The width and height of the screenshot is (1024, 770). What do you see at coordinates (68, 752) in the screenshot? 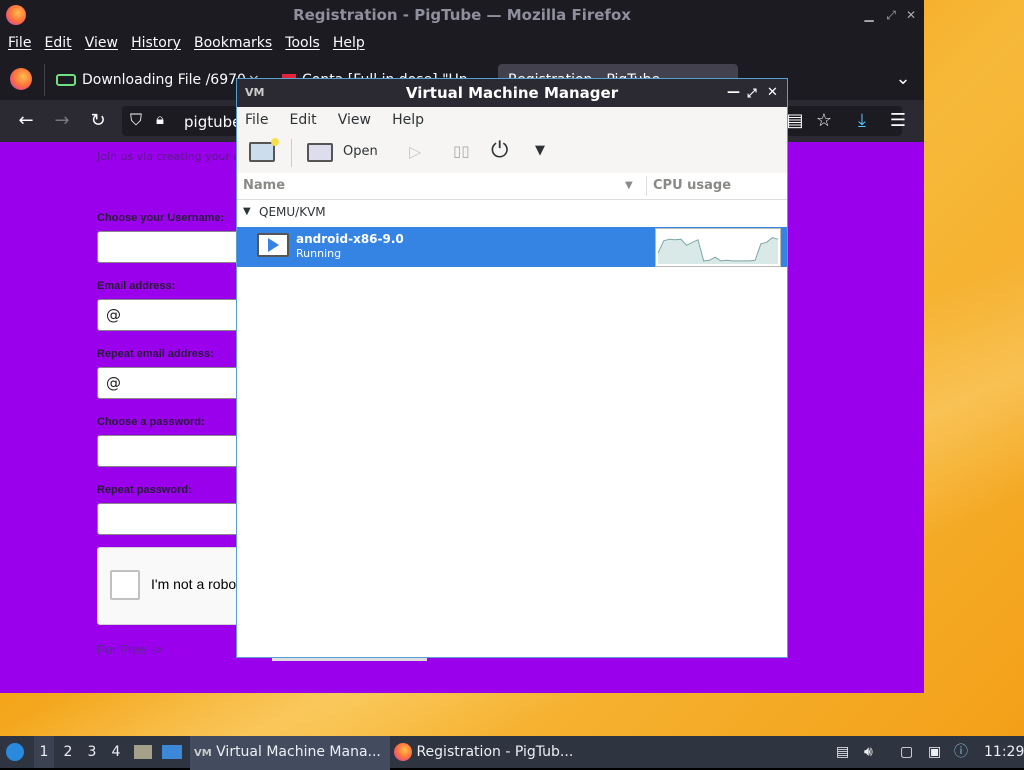
I see `workspace-2: 2` at bounding box center [68, 752].